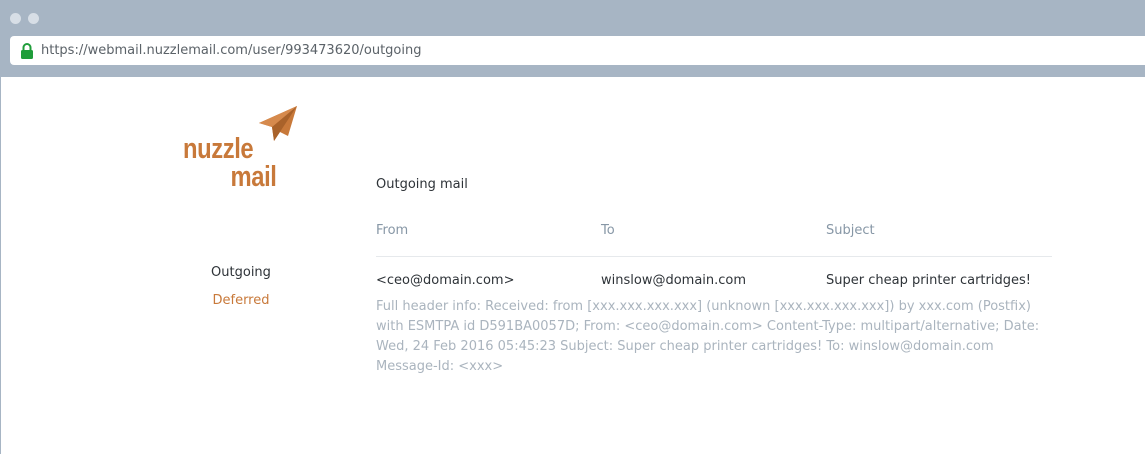  Describe the element at coordinates (27, 51) in the screenshot. I see `lock-icon` at that location.